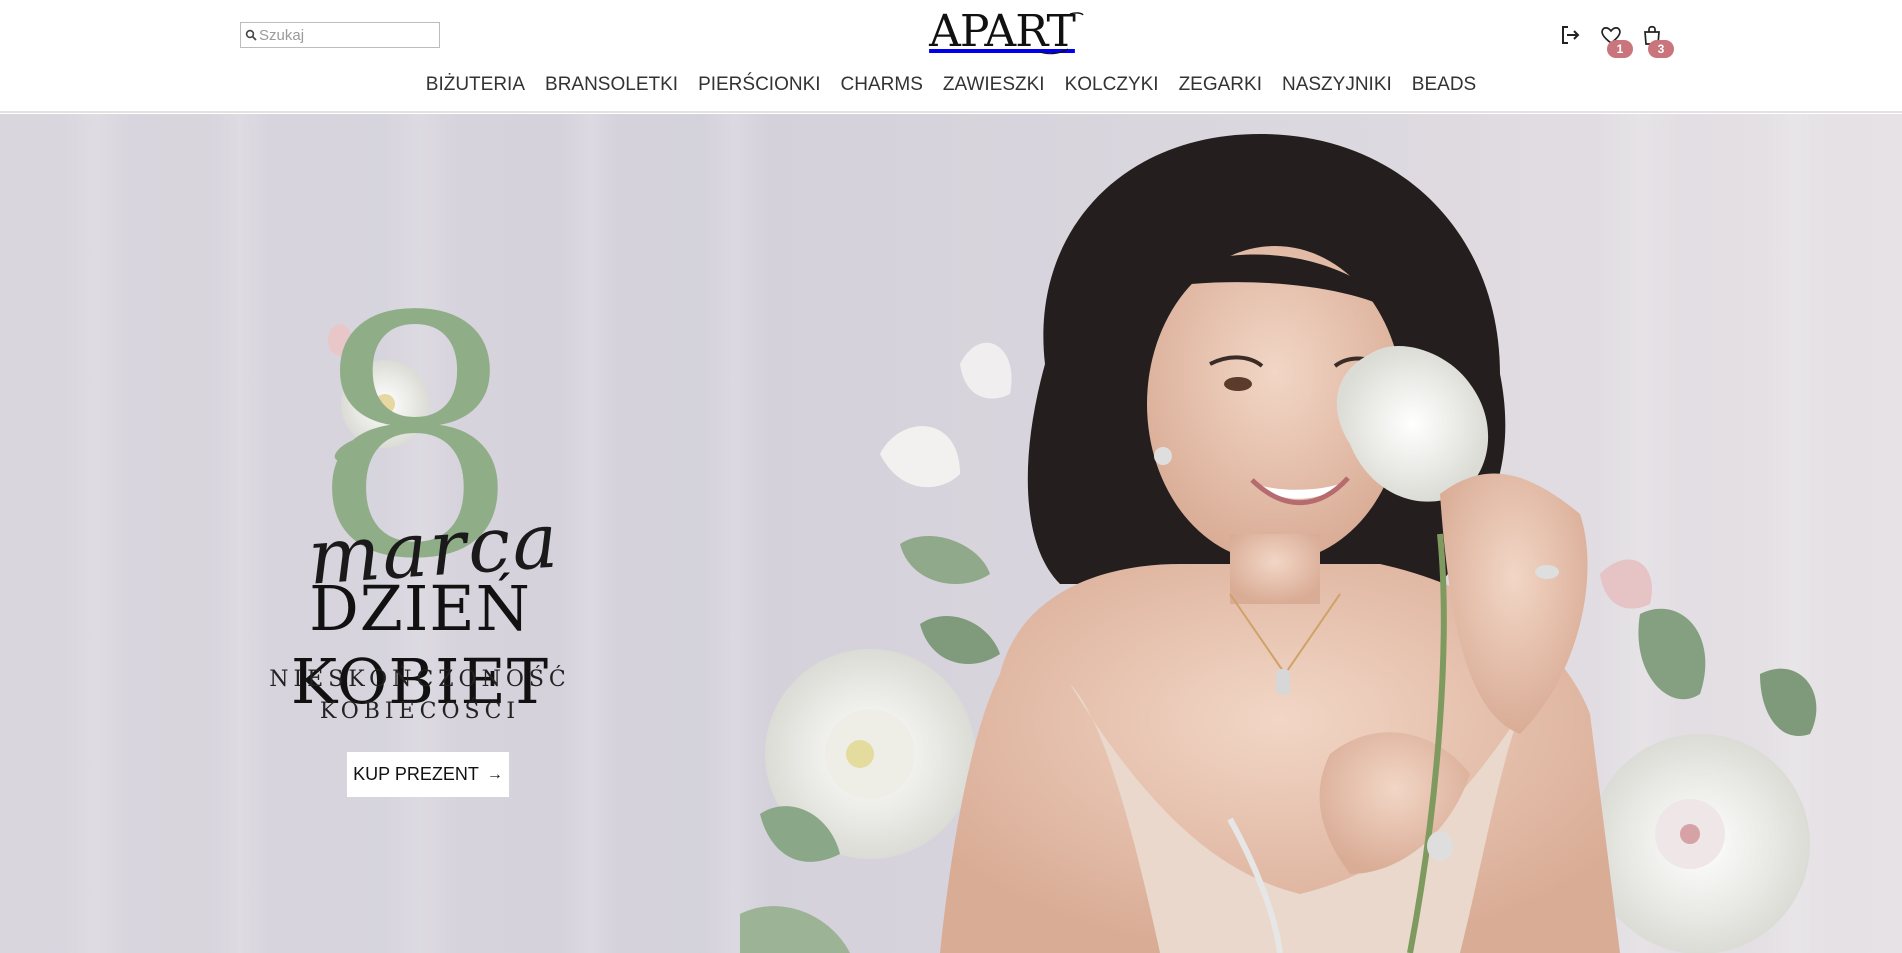  What do you see at coordinates (1570, 35) in the screenshot?
I see `logout-icon` at bounding box center [1570, 35].